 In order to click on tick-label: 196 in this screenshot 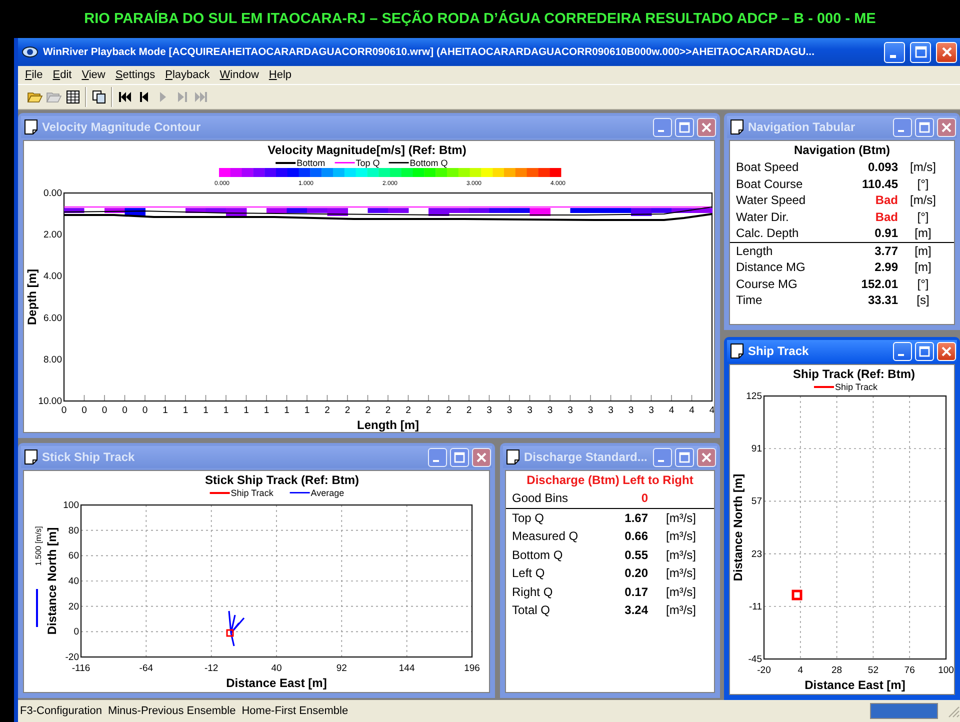, I will do `click(472, 668)`.